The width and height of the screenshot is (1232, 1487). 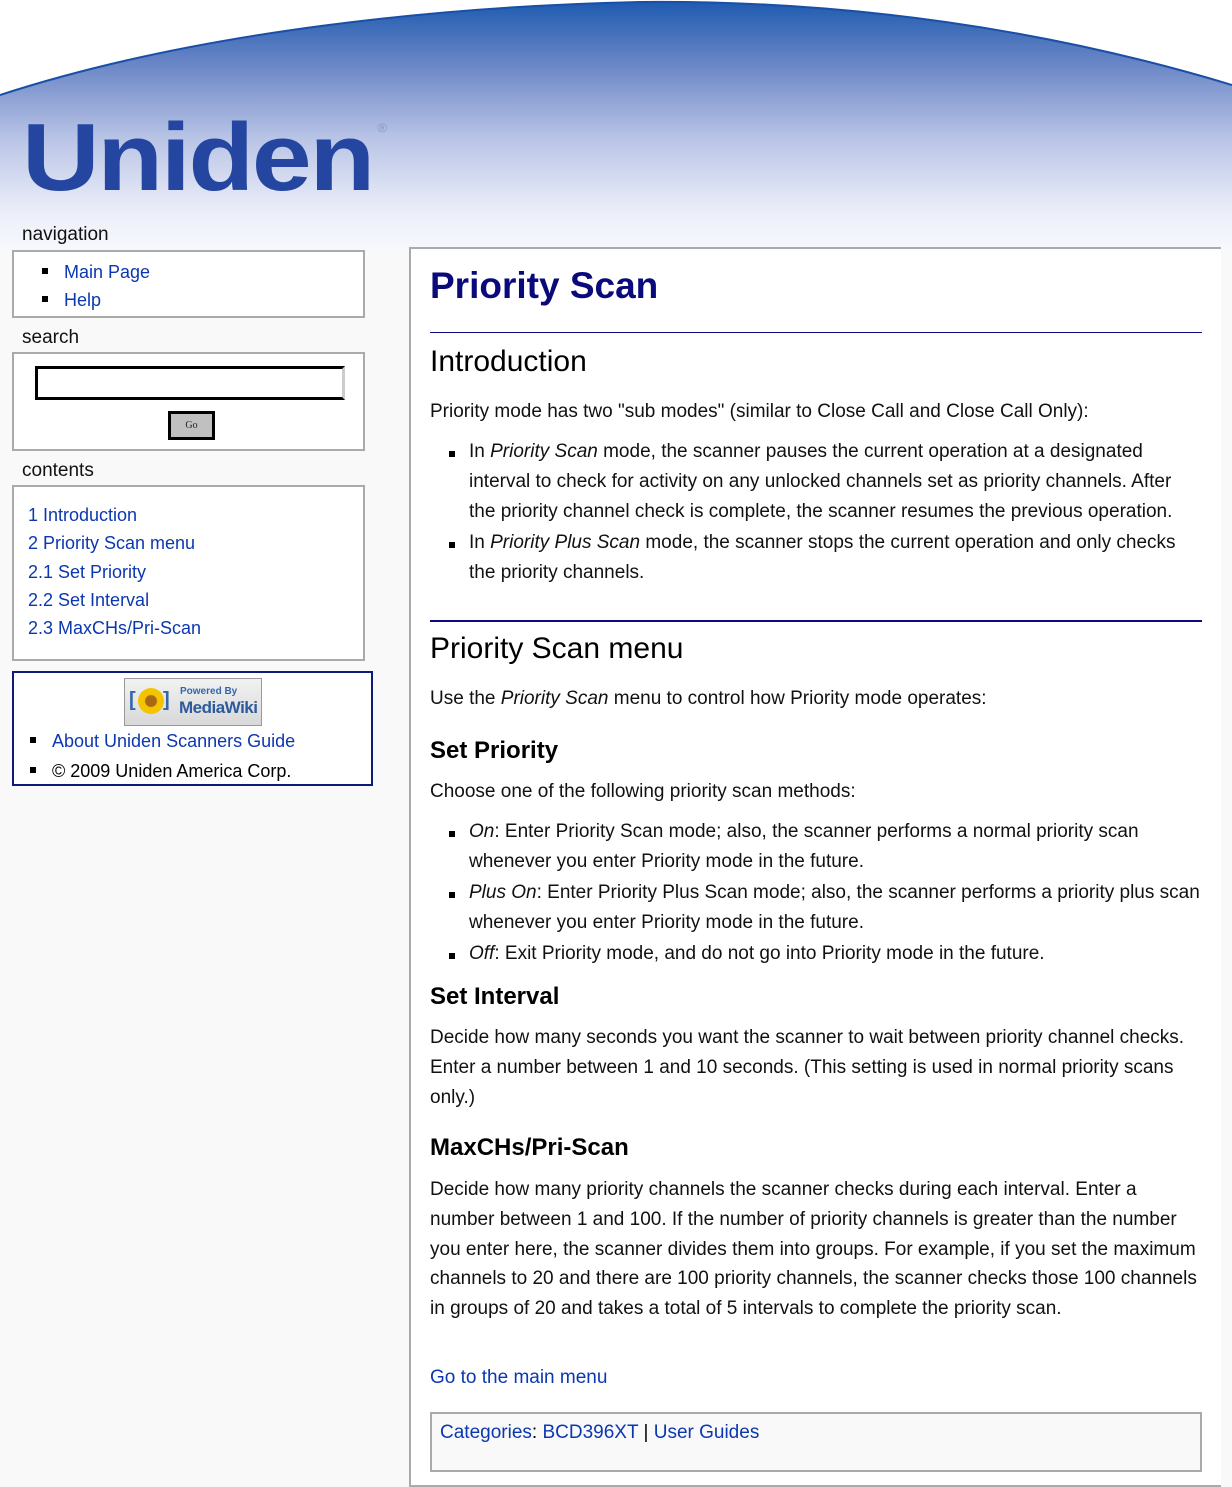 What do you see at coordinates (495, 996) in the screenshot?
I see `section-heading-set-interval: Set Interval` at bounding box center [495, 996].